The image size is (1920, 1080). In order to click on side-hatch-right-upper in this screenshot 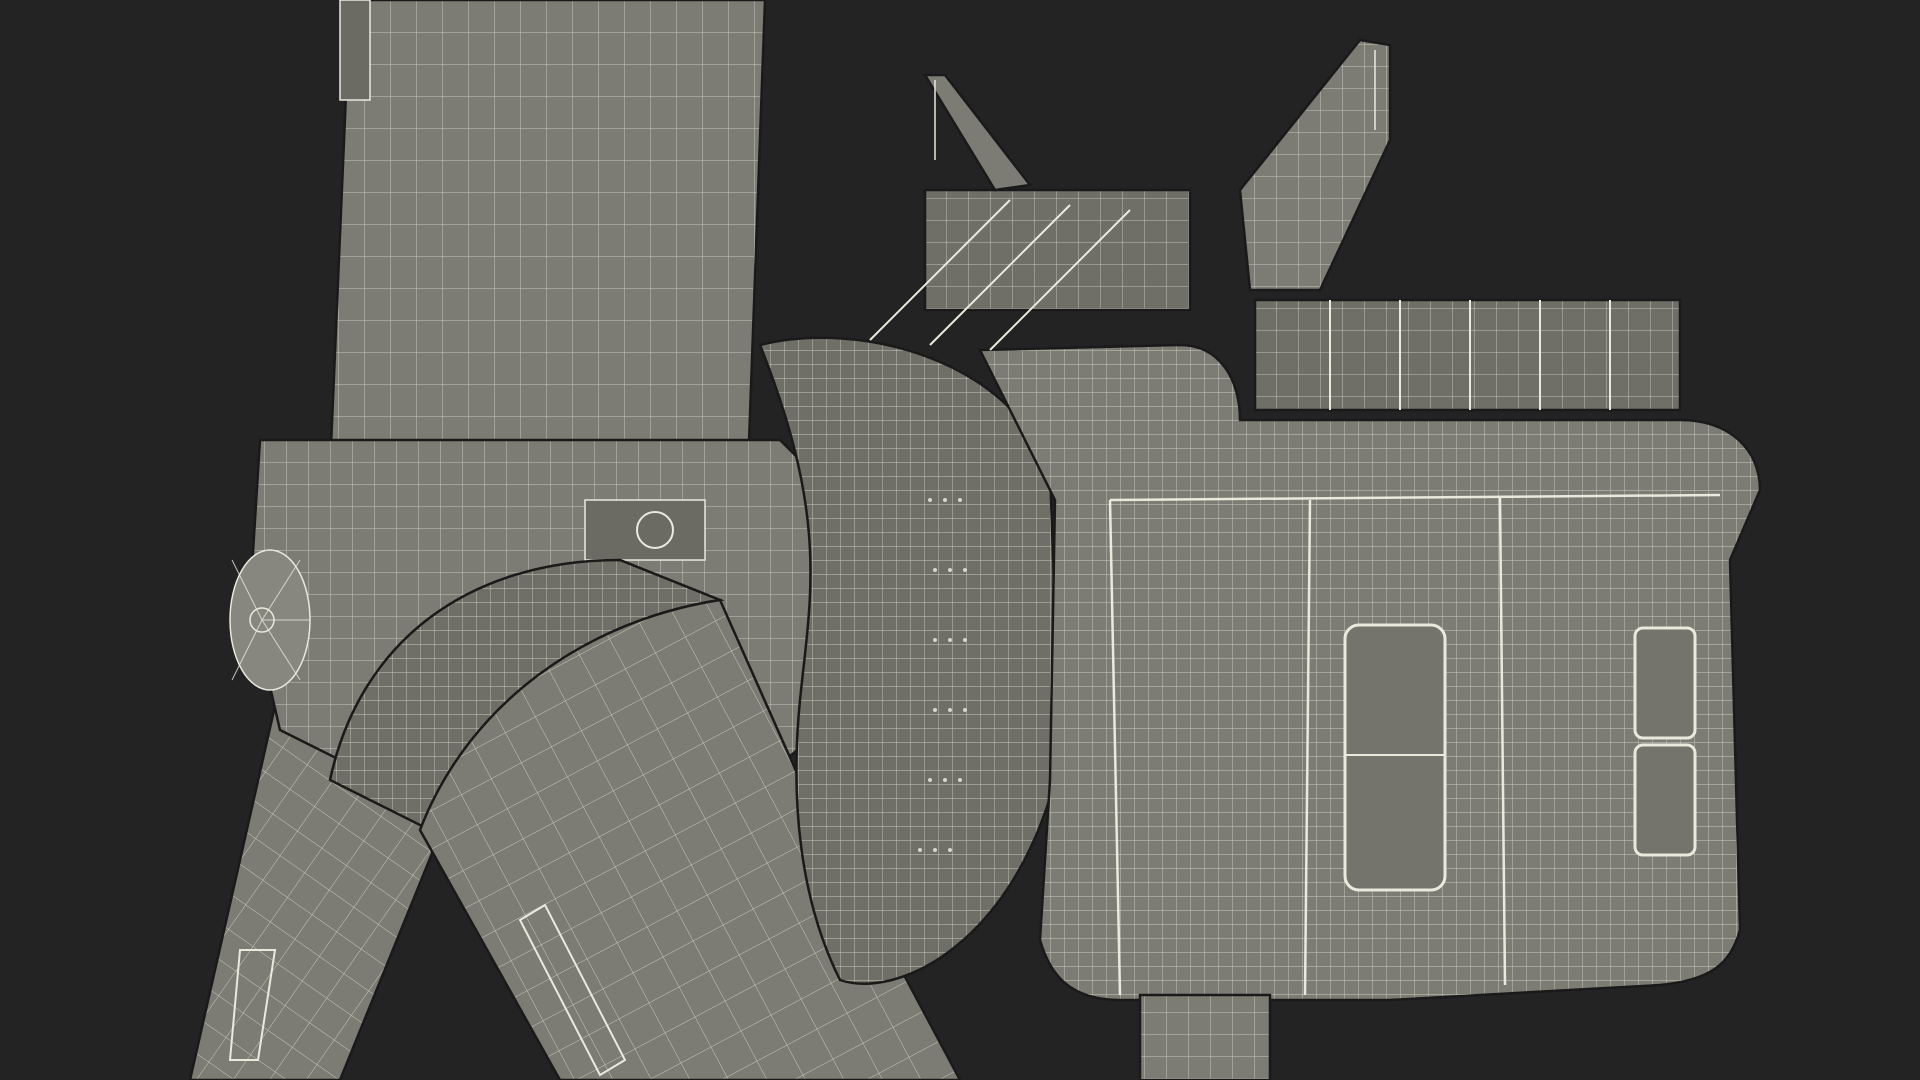, I will do `click(1665, 683)`.